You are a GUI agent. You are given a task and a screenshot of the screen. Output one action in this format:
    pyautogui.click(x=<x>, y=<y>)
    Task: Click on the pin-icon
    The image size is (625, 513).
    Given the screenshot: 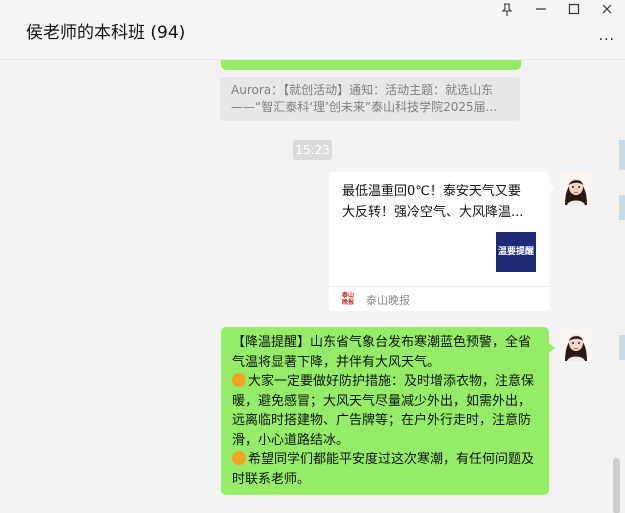 What is the action you would take?
    pyautogui.click(x=507, y=12)
    